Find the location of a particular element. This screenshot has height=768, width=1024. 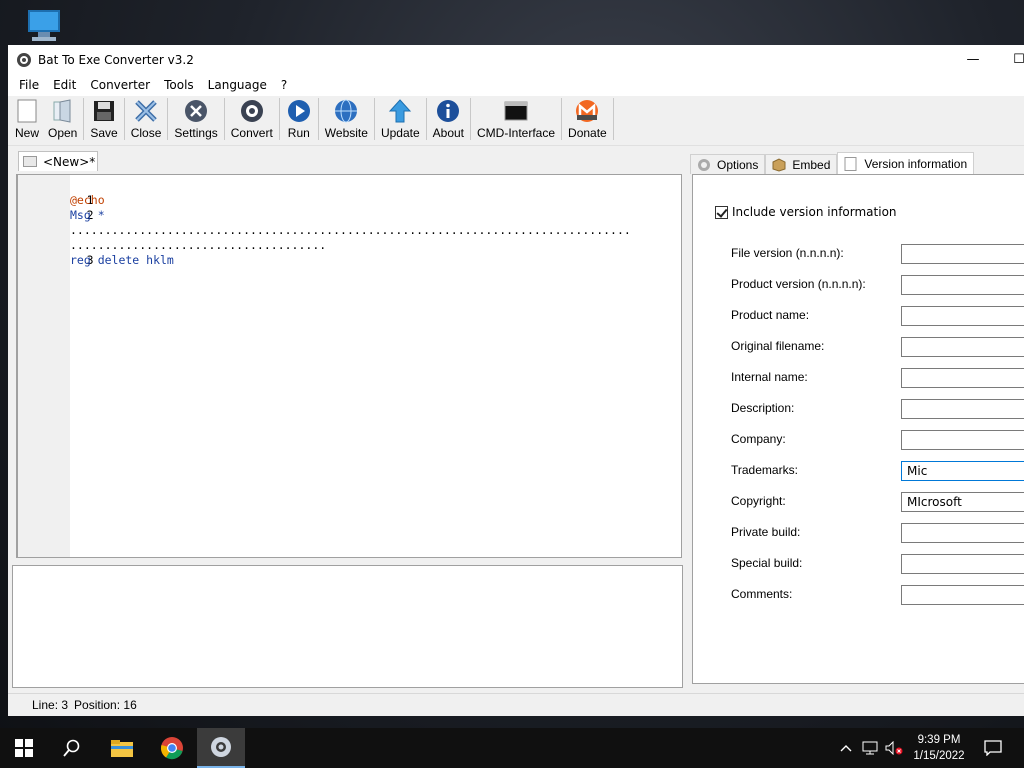

settings-icon is located at coordinates (196, 111).